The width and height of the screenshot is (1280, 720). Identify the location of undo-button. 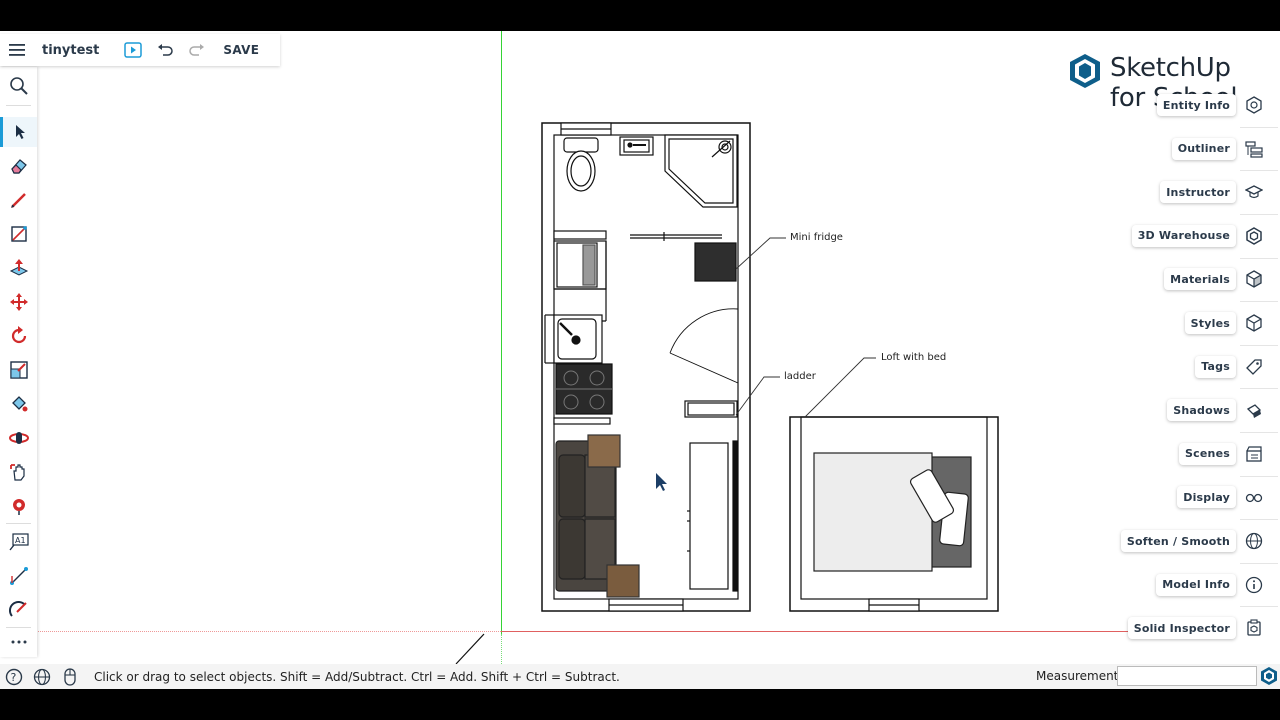
(165, 50).